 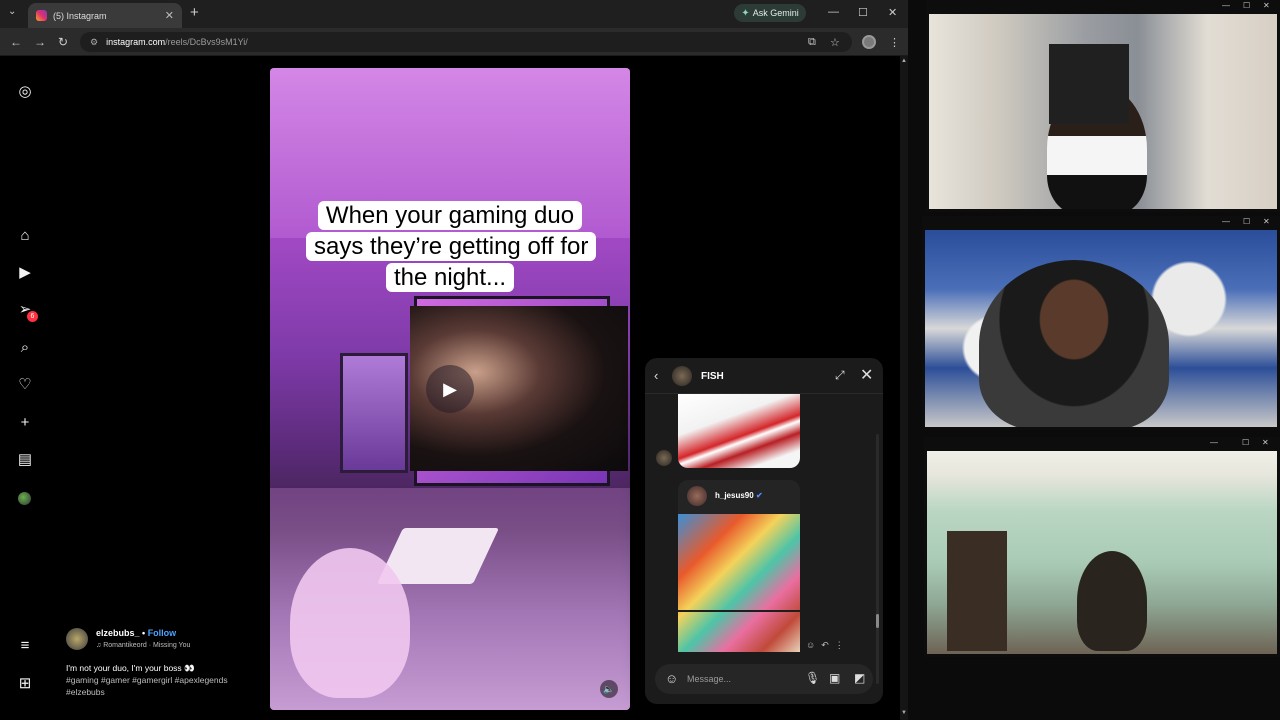 I want to click on audio-label: Romantikeord · Missing You, so click(x=147, y=645).